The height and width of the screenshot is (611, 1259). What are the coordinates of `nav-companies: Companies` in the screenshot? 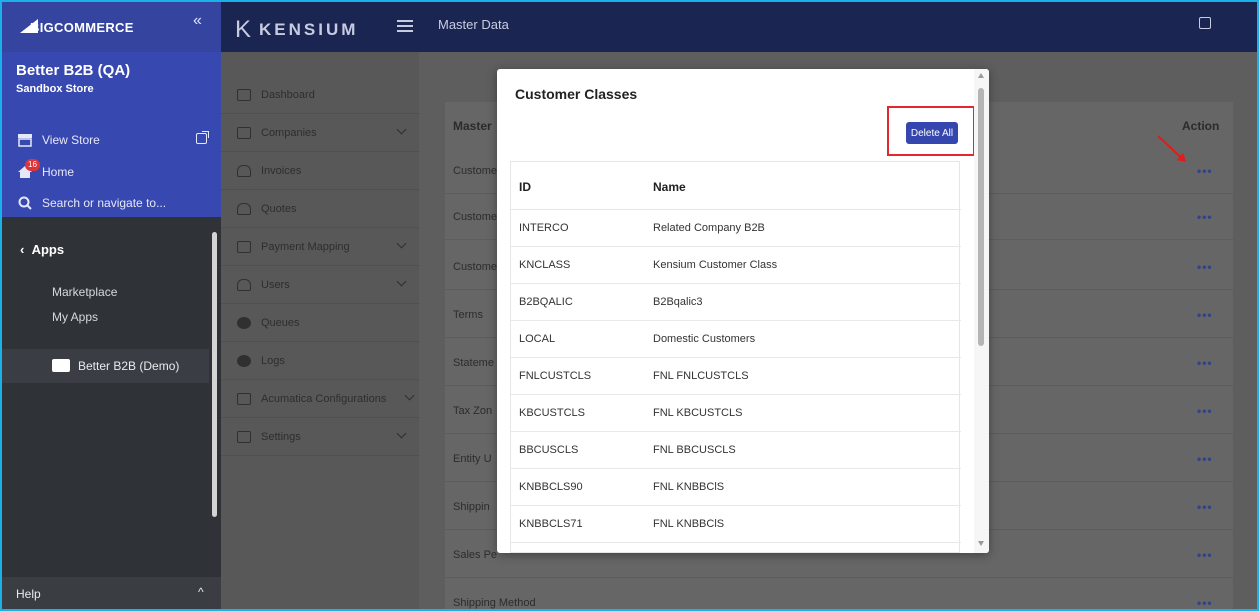 It's located at (320, 133).